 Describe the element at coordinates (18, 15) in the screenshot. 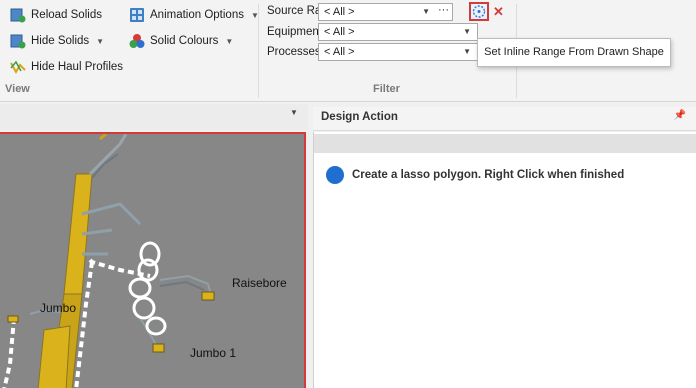

I see `reload-solids-icon` at that location.